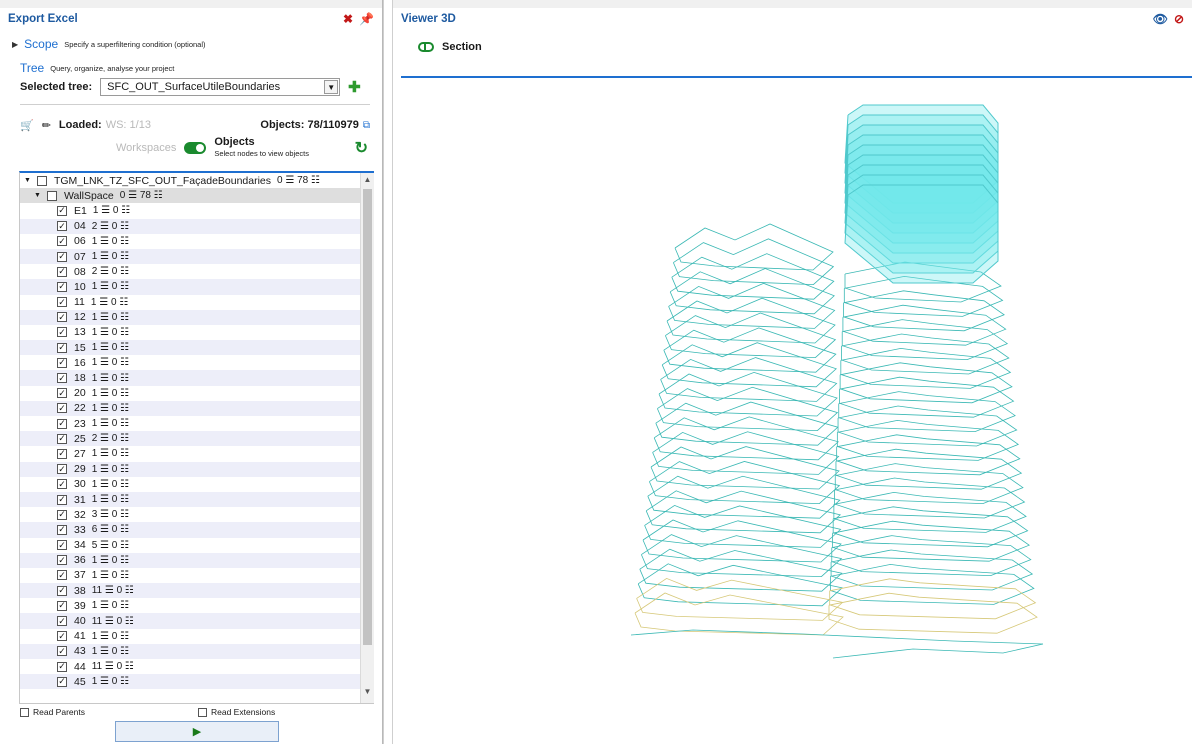  Describe the element at coordinates (15, 44) in the screenshot. I see `expand-triangle-icon: ▶` at that location.